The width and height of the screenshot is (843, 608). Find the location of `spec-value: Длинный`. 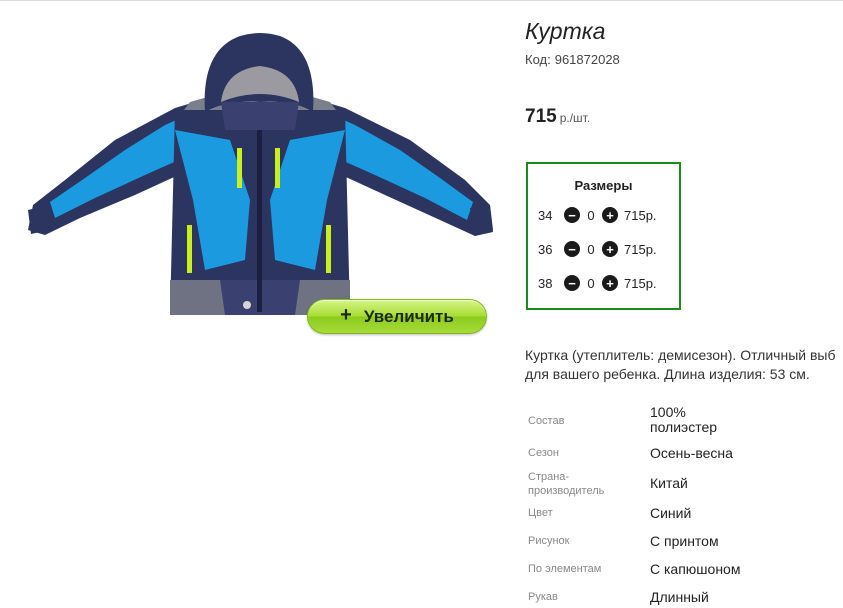

spec-value: Длинный is located at coordinates (679, 597).